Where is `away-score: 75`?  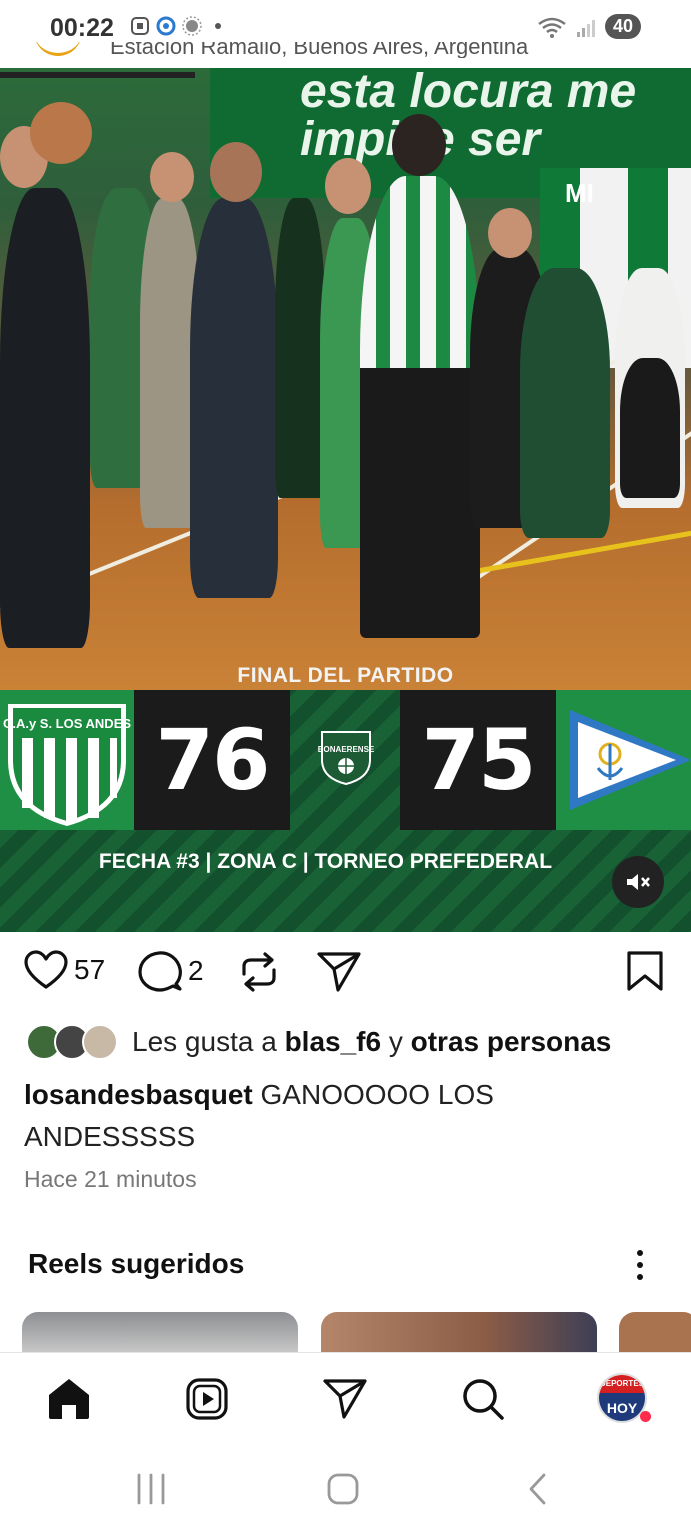 away-score: 75 is located at coordinates (479, 760).